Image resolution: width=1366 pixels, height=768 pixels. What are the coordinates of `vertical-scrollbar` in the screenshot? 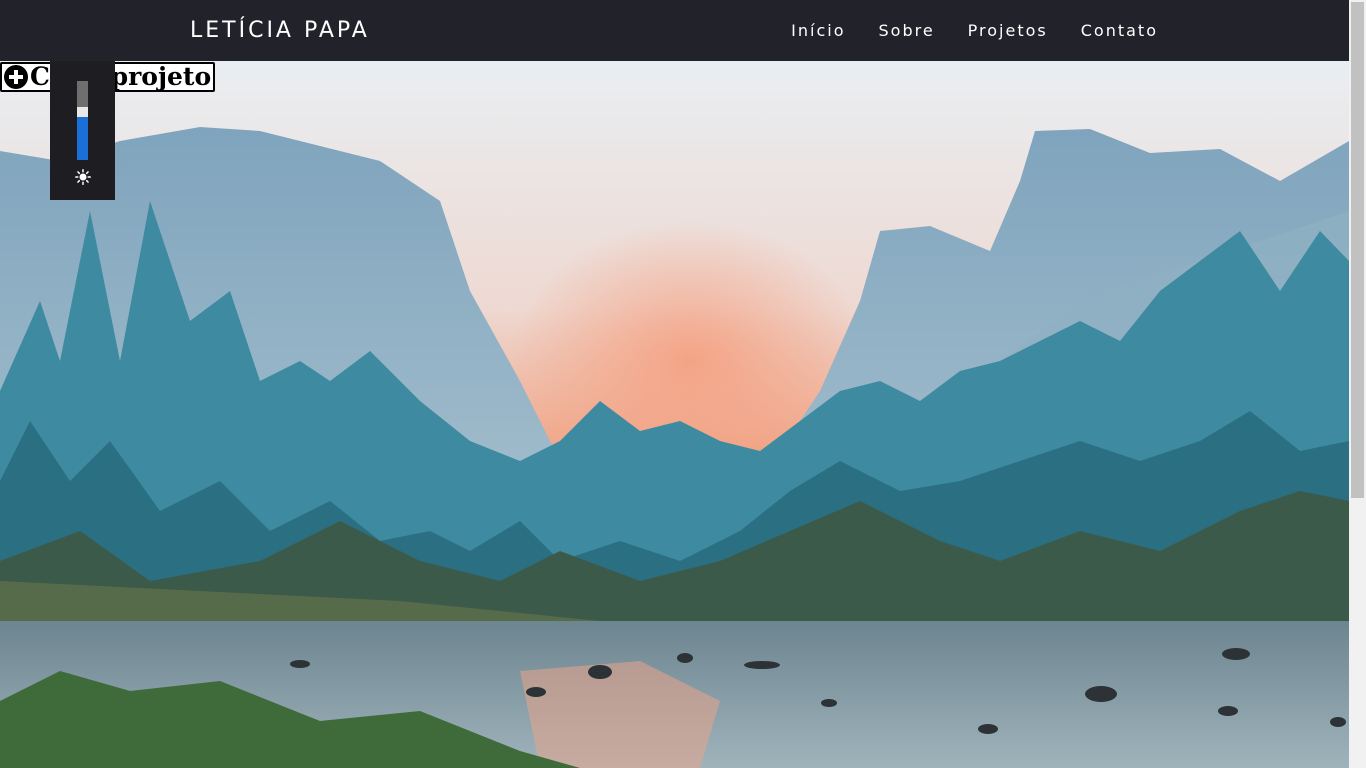 It's located at (1357, 384).